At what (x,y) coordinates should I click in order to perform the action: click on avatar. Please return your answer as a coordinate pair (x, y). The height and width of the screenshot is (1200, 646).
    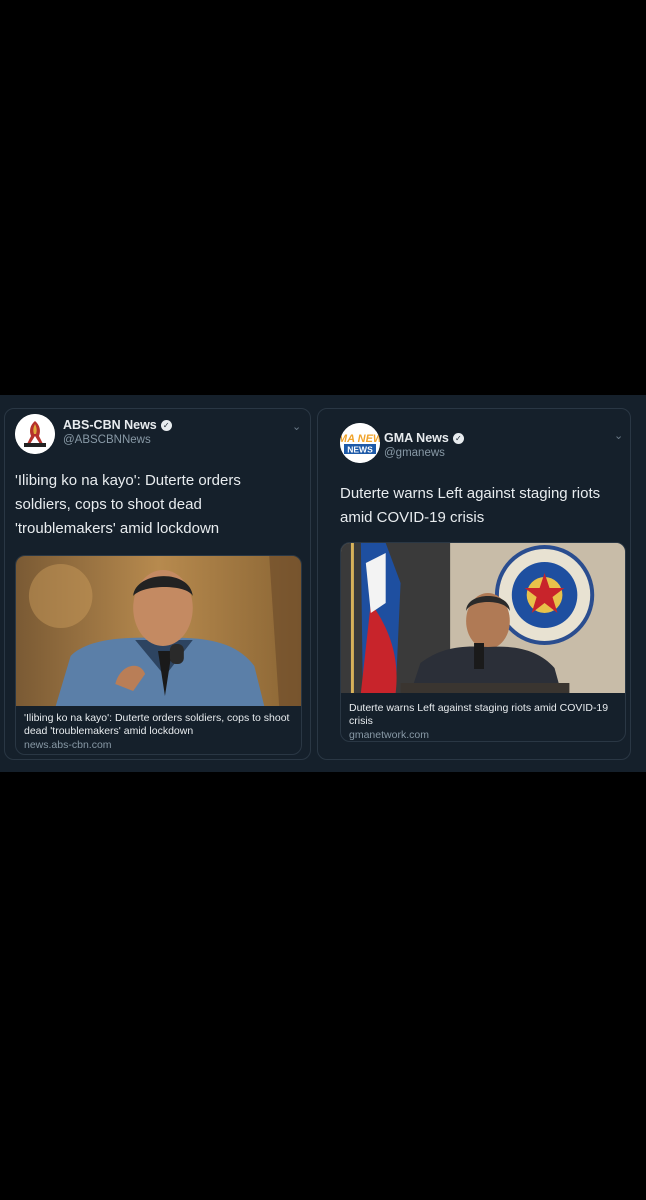
    Looking at the image, I should click on (35, 434).